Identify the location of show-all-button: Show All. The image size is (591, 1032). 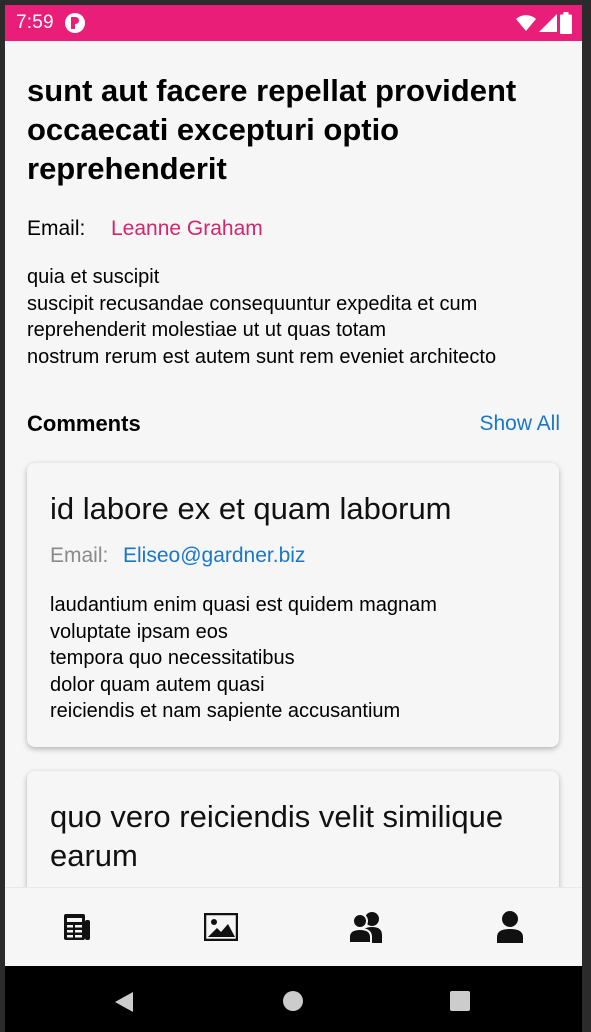
(519, 424).